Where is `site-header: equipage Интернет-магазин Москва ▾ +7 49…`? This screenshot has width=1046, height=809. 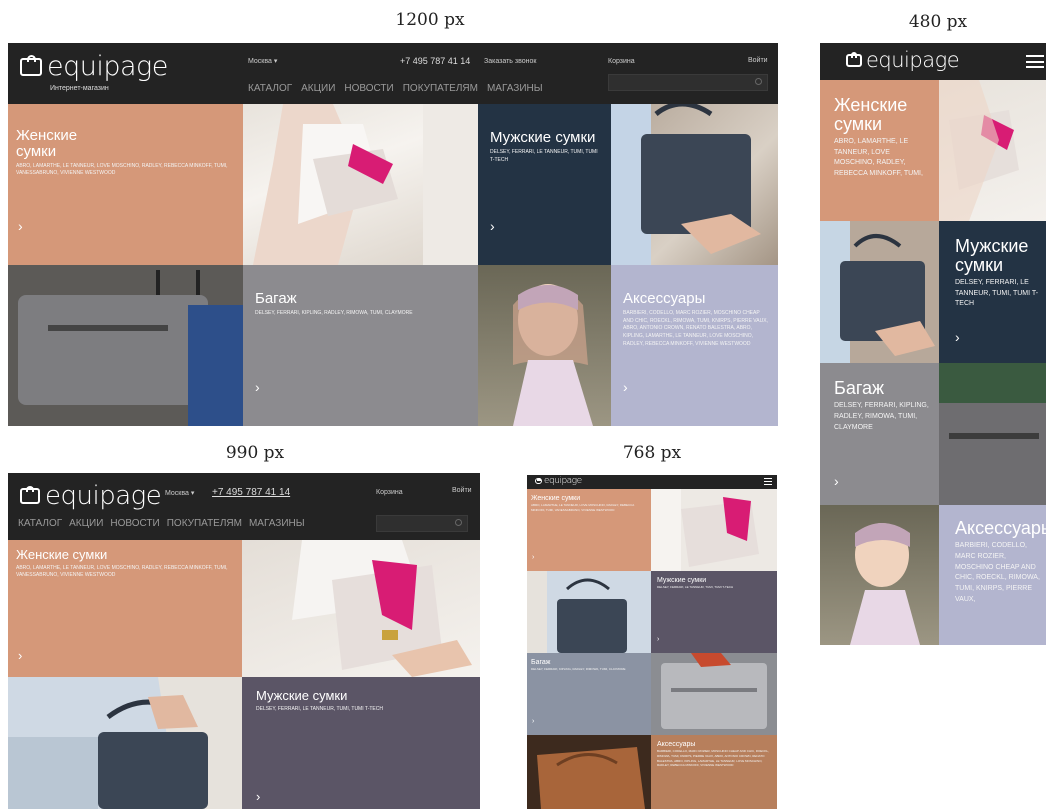
site-header: equipage Интернет-магазин Москва ▾ +7 49… is located at coordinates (393, 73).